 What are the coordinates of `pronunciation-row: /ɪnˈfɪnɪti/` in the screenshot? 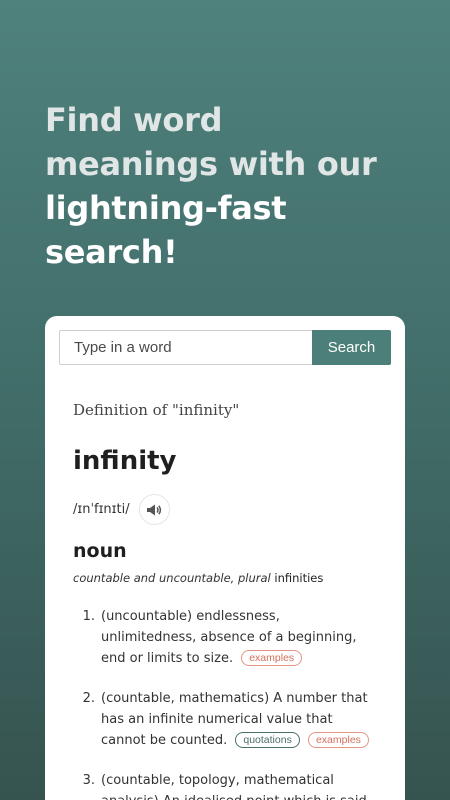 It's located at (121, 509).